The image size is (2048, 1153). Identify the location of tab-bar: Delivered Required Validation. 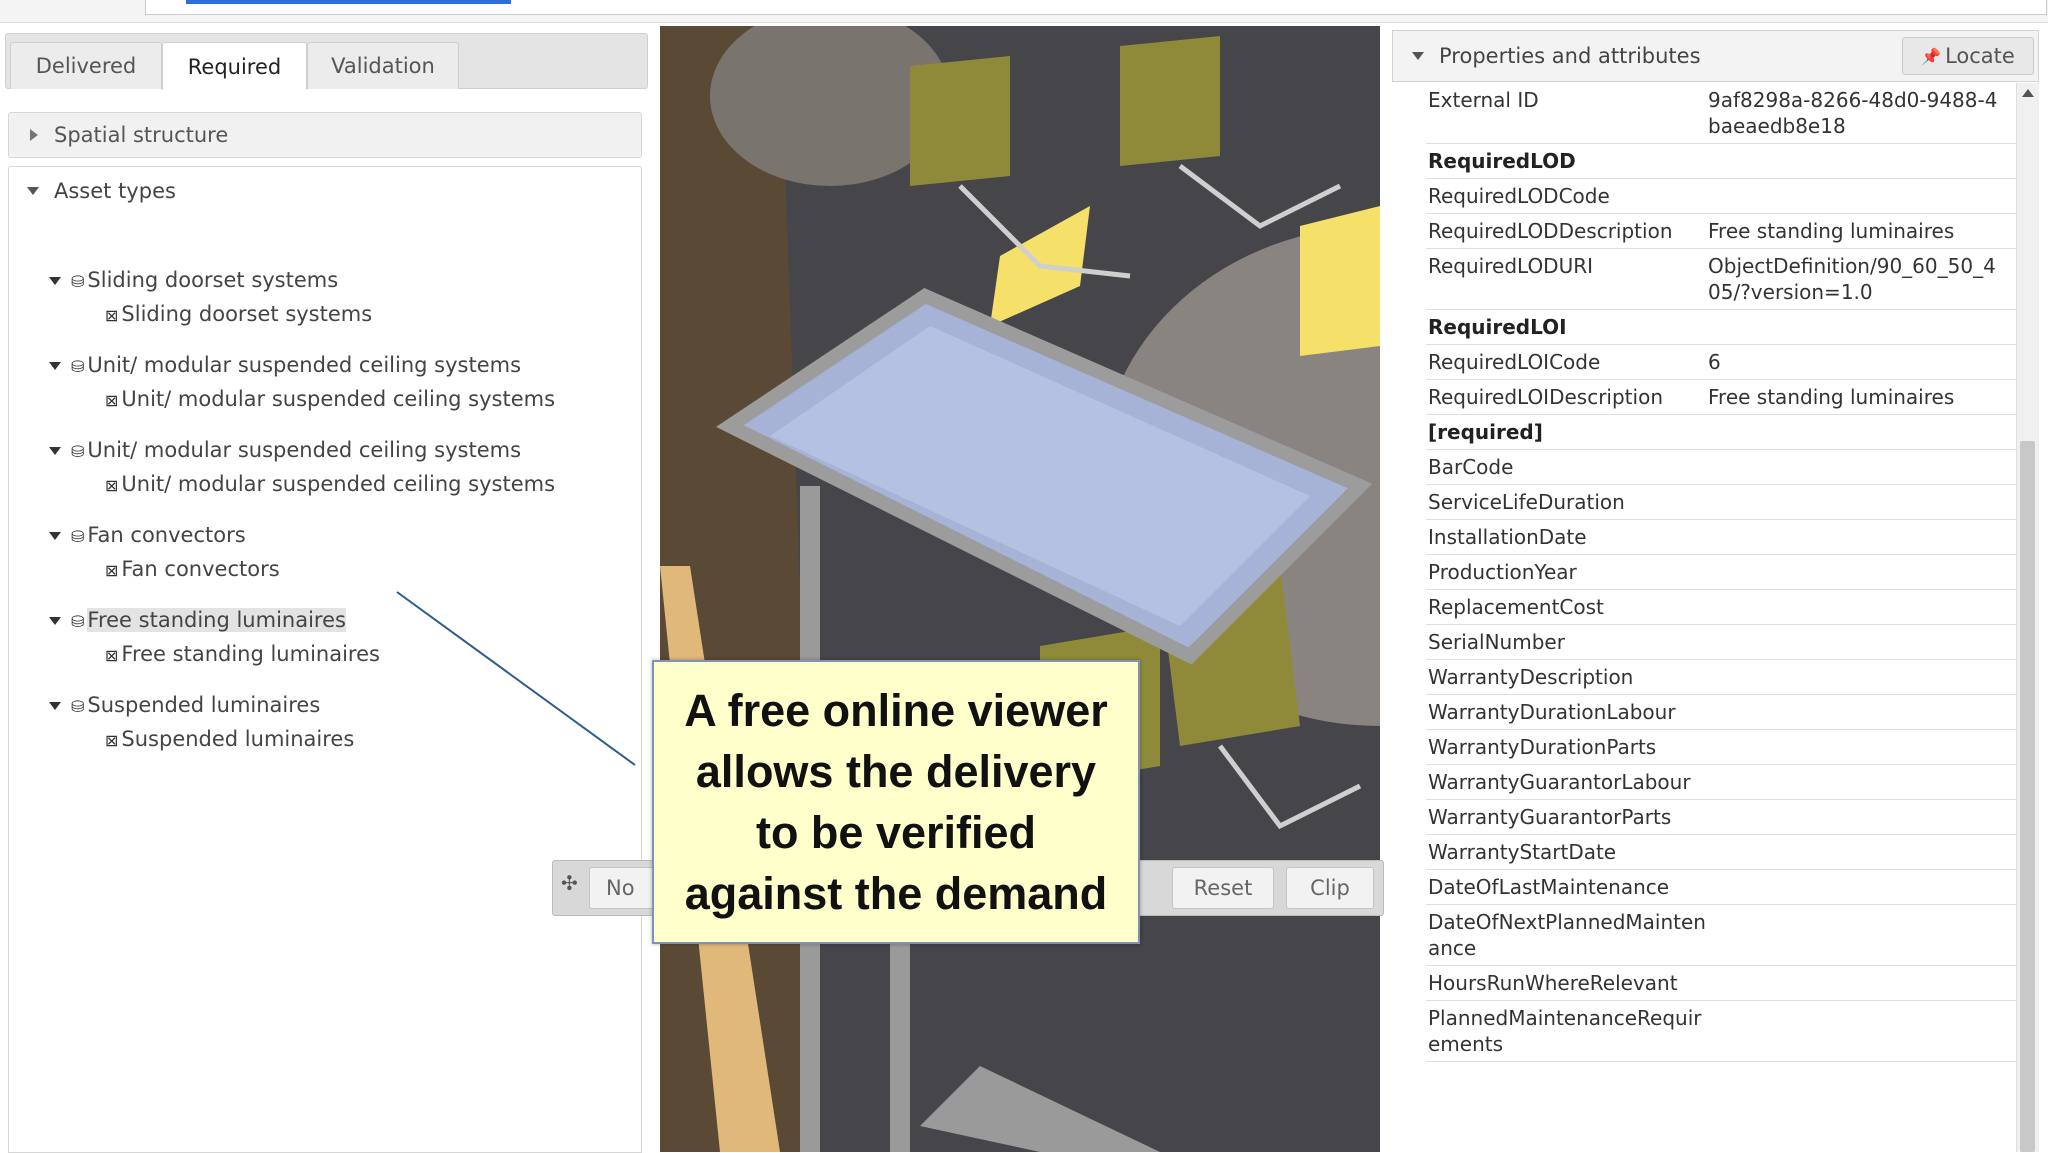
(326, 61).